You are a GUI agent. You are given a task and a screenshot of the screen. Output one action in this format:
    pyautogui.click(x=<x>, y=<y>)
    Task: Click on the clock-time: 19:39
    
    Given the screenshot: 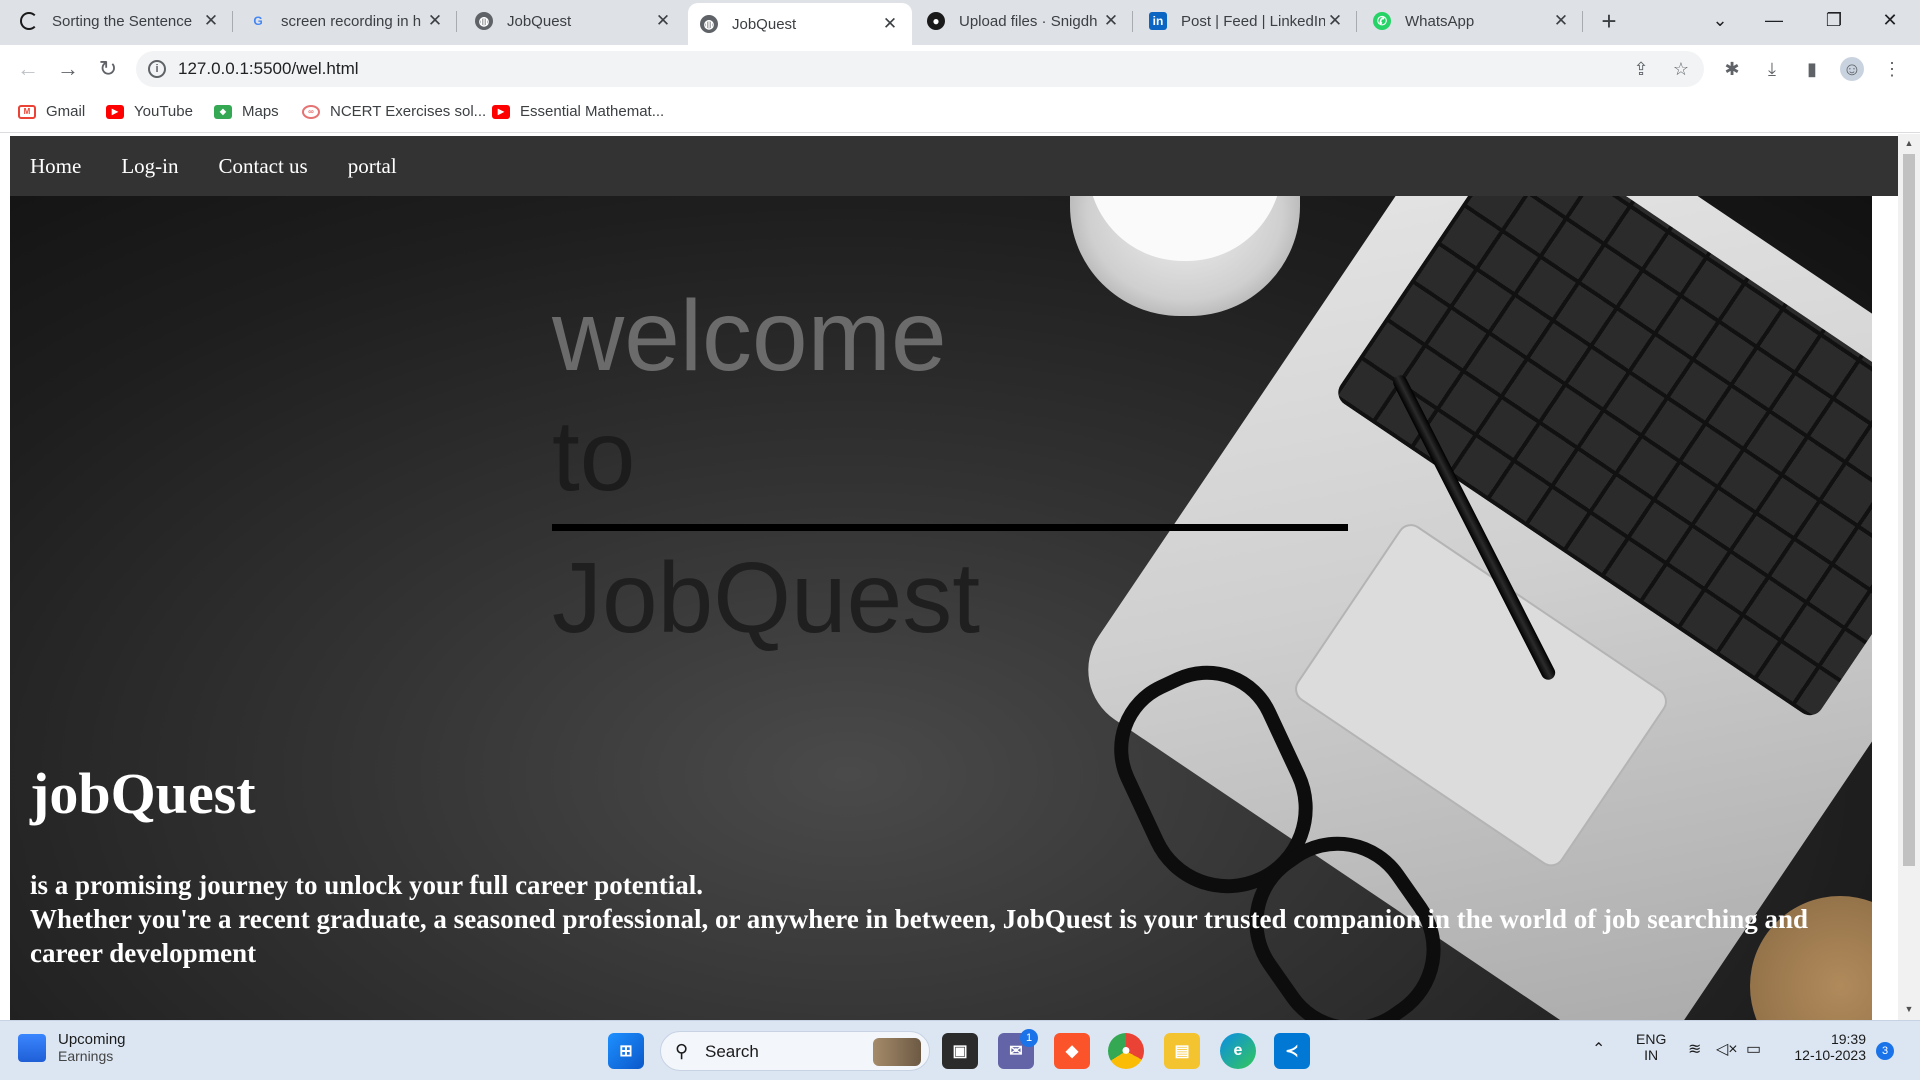 What is the action you would take?
    pyautogui.click(x=1848, y=1039)
    